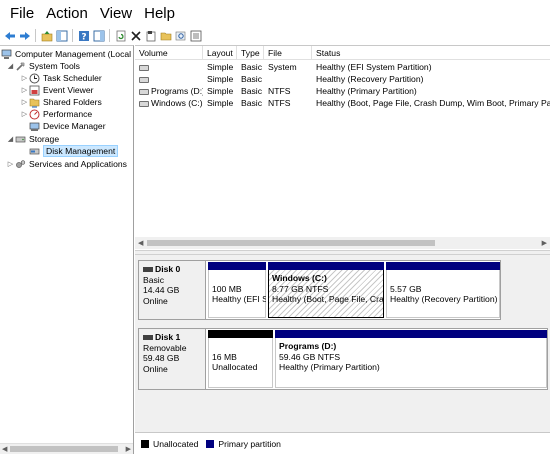  Describe the element at coordinates (220, 53) in the screenshot. I see `column-header-layout: Layout` at that location.